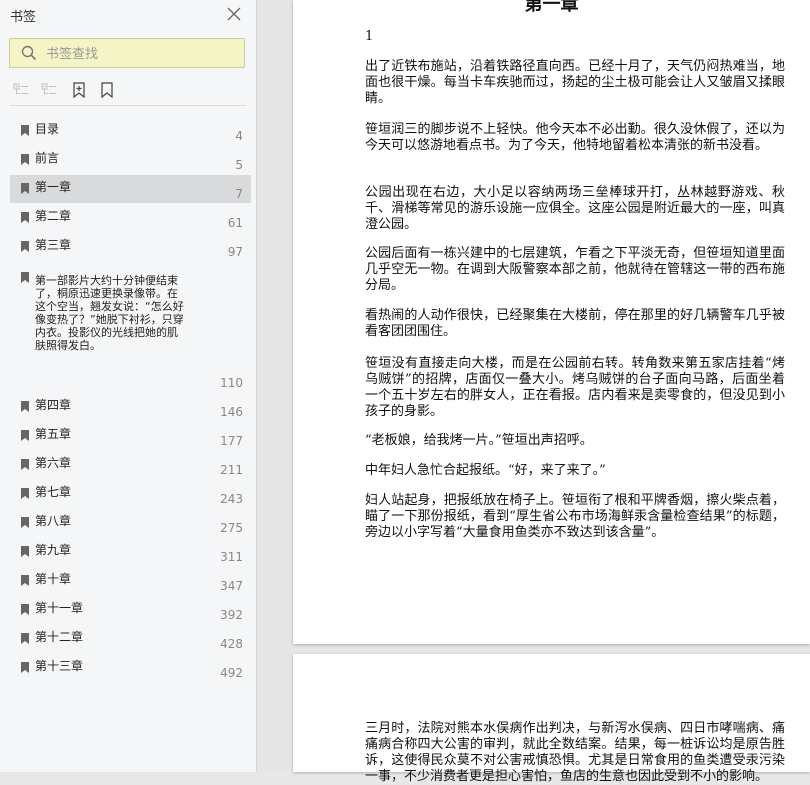 This screenshot has height=785, width=810. I want to click on bookmark-label: 第十章, so click(53, 579).